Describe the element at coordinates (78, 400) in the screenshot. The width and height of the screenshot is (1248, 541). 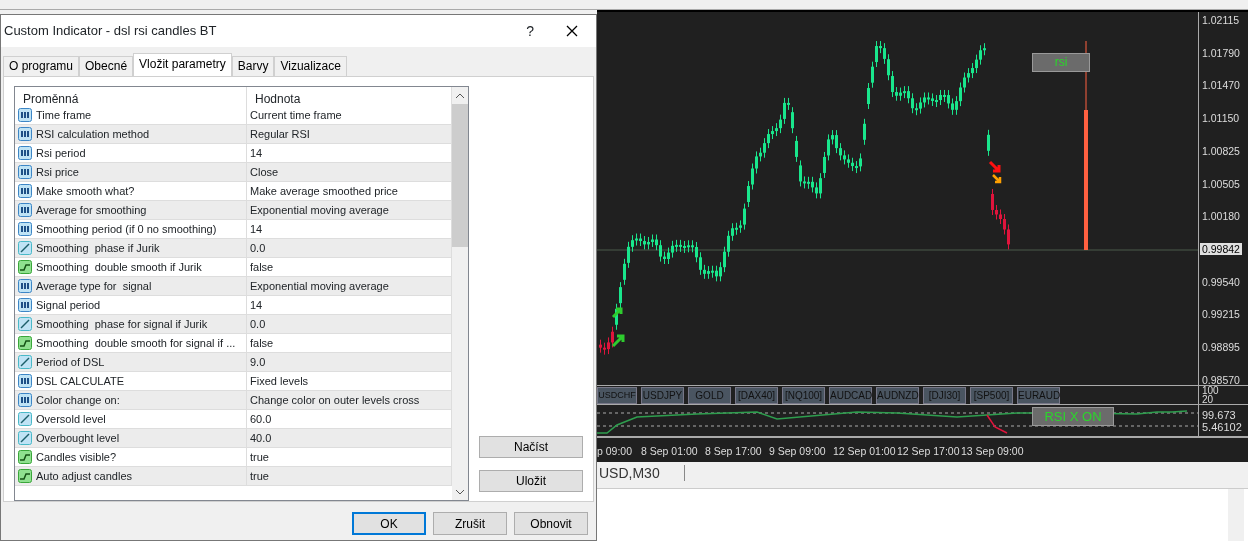
I see `parameter-name: Color change on:` at that location.